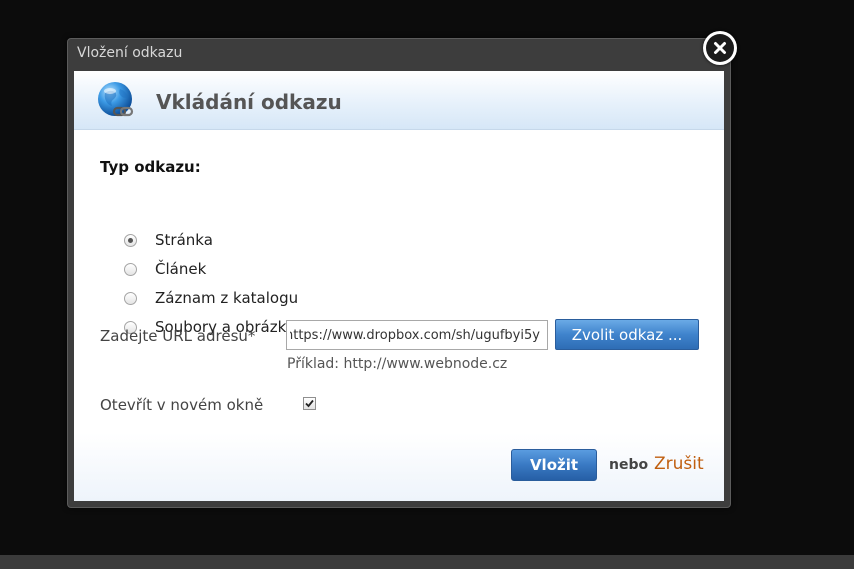  I want to click on dialog-footer: Vložit nebo Zrušit, so click(399, 467).